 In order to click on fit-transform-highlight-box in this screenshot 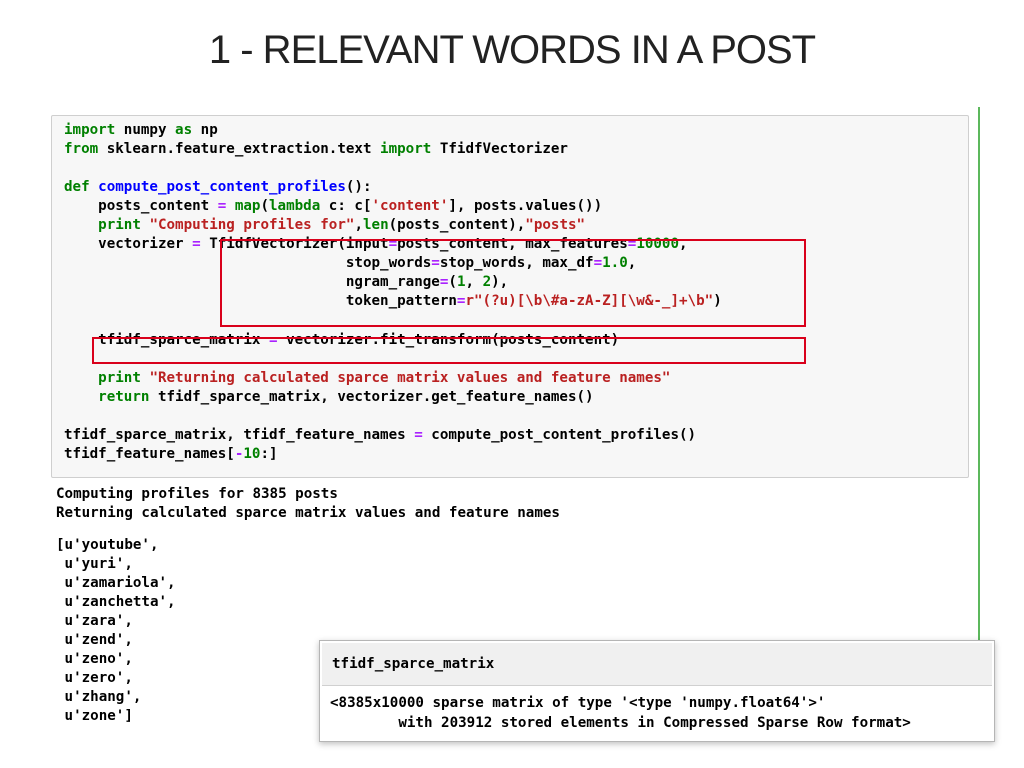, I will do `click(449, 350)`.